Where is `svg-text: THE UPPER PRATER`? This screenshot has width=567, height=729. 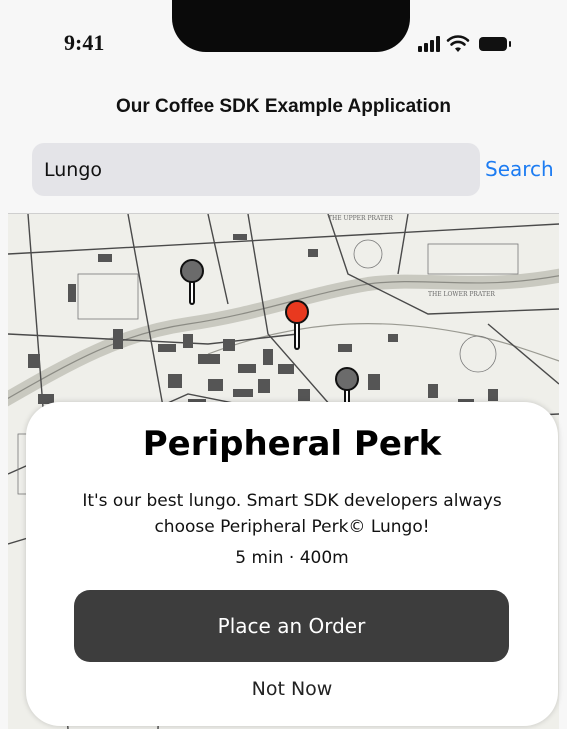
svg-text: THE UPPER PRATER is located at coordinates (360, 218).